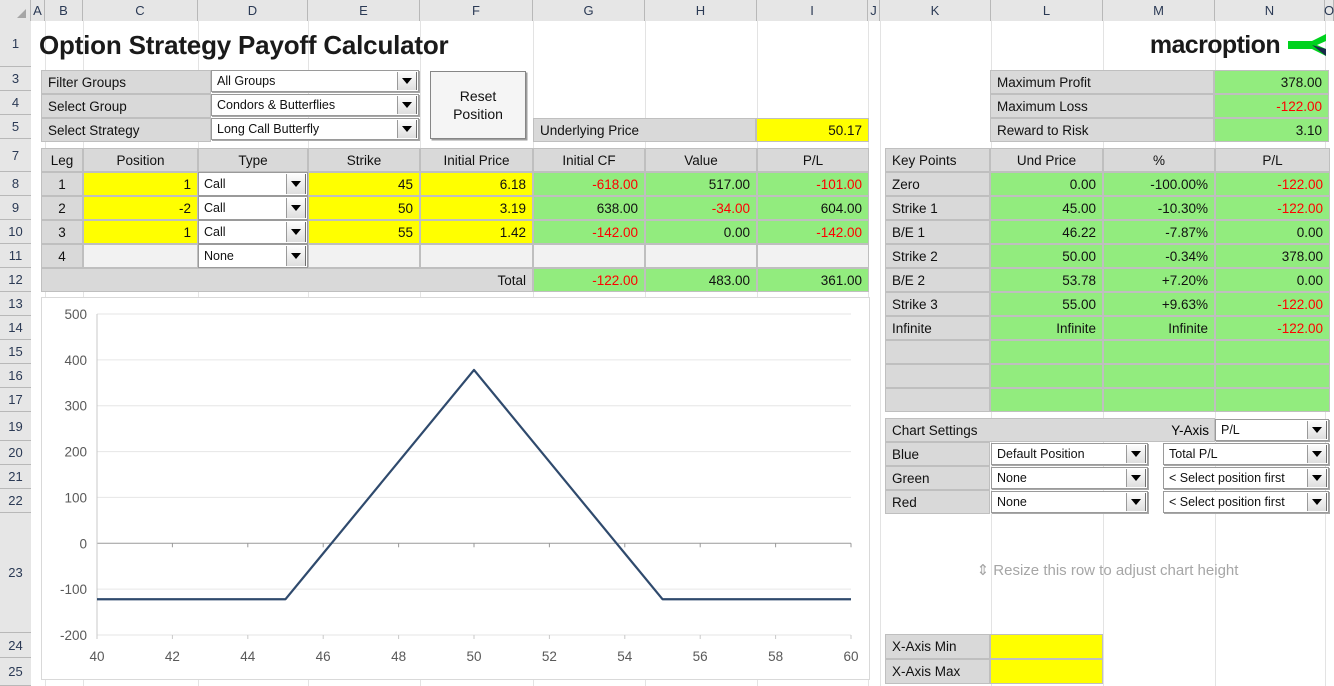 This screenshot has height=686, width=1334. What do you see at coordinates (15, 376) in the screenshot?
I see `row-header-16: 16` at bounding box center [15, 376].